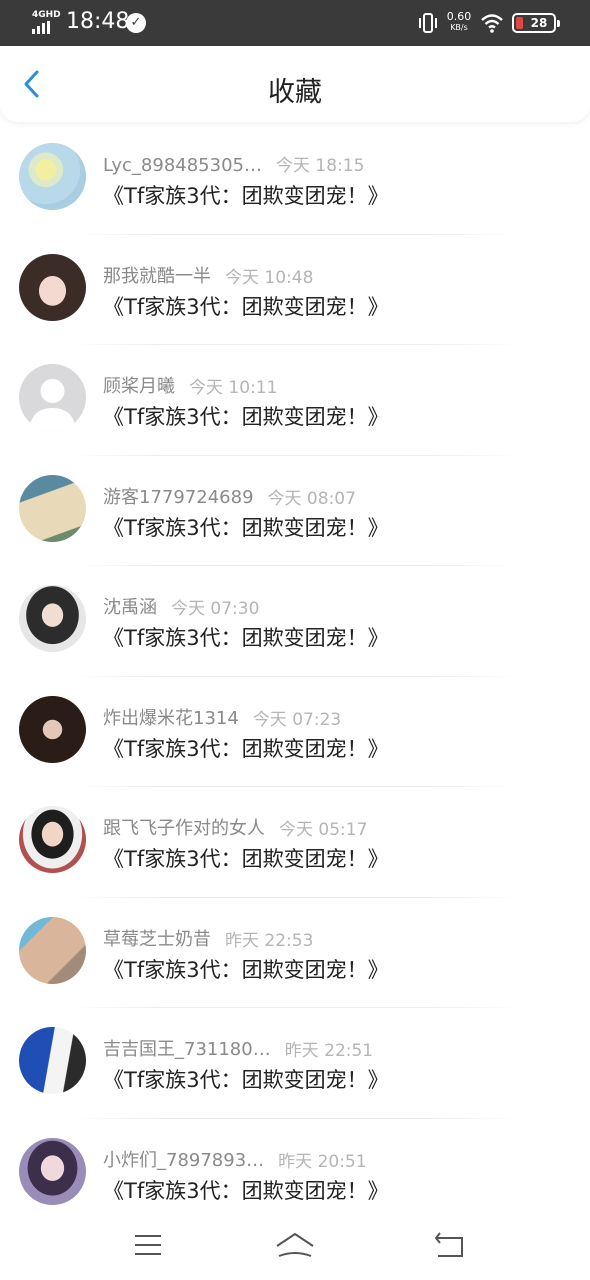 The width and height of the screenshot is (590, 1280). Describe the element at coordinates (329, 1051) in the screenshot. I see `timestamp: 昨天 22:51` at that location.